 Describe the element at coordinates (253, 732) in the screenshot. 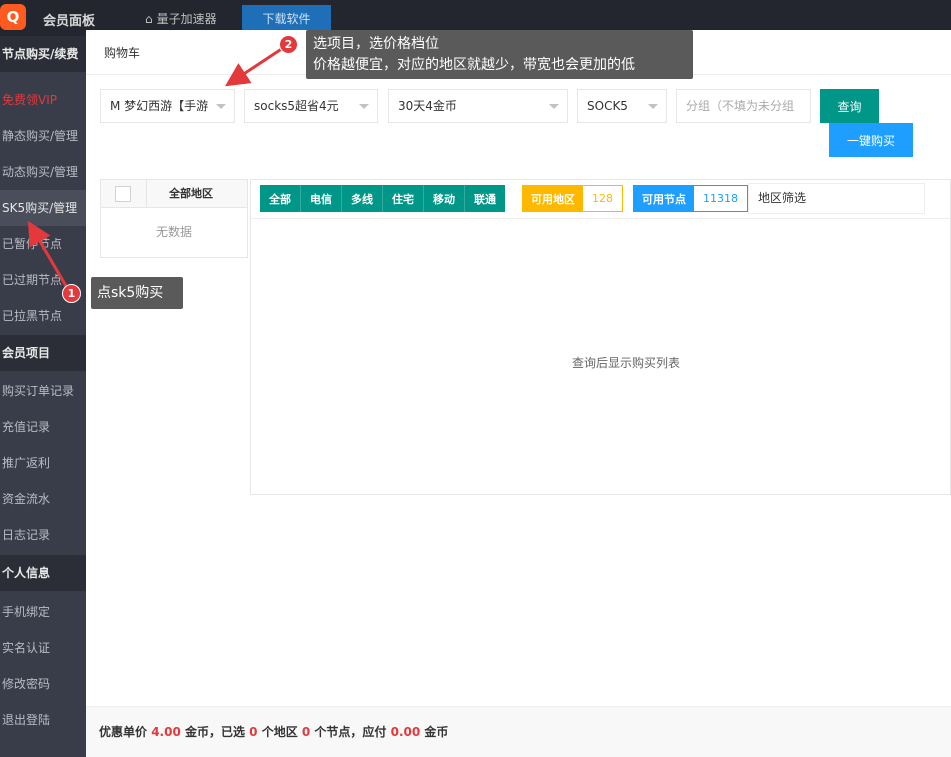

I see `summary-region-count: 0` at that location.